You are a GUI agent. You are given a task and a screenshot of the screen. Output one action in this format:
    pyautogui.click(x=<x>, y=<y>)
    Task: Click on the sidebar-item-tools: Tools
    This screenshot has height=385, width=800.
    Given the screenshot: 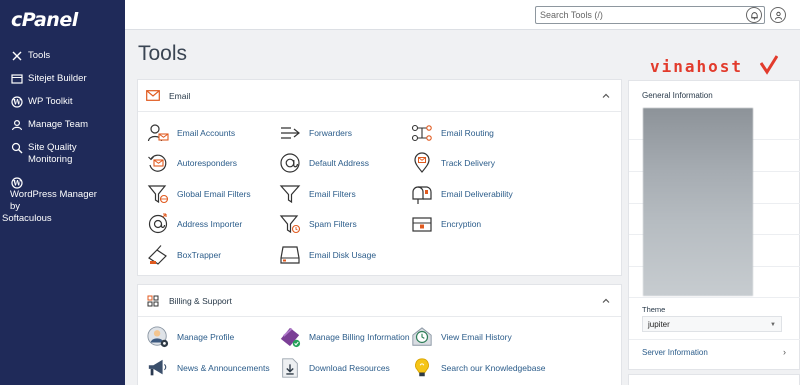 What is the action you would take?
    pyautogui.click(x=62, y=56)
    